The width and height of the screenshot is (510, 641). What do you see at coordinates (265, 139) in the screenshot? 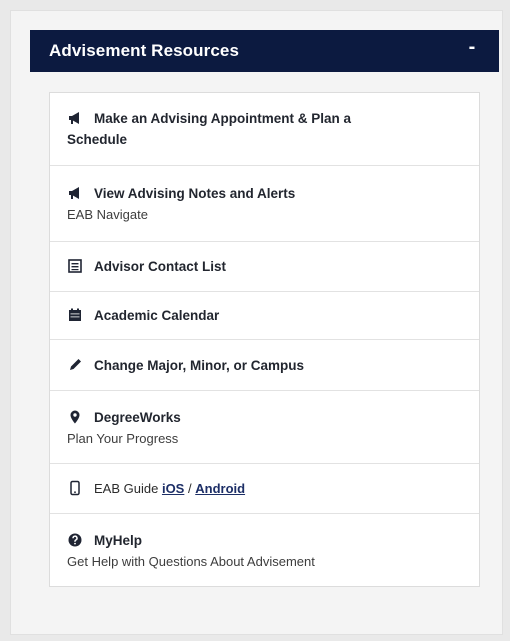
I see `item-title-continued: Schedule` at bounding box center [265, 139].